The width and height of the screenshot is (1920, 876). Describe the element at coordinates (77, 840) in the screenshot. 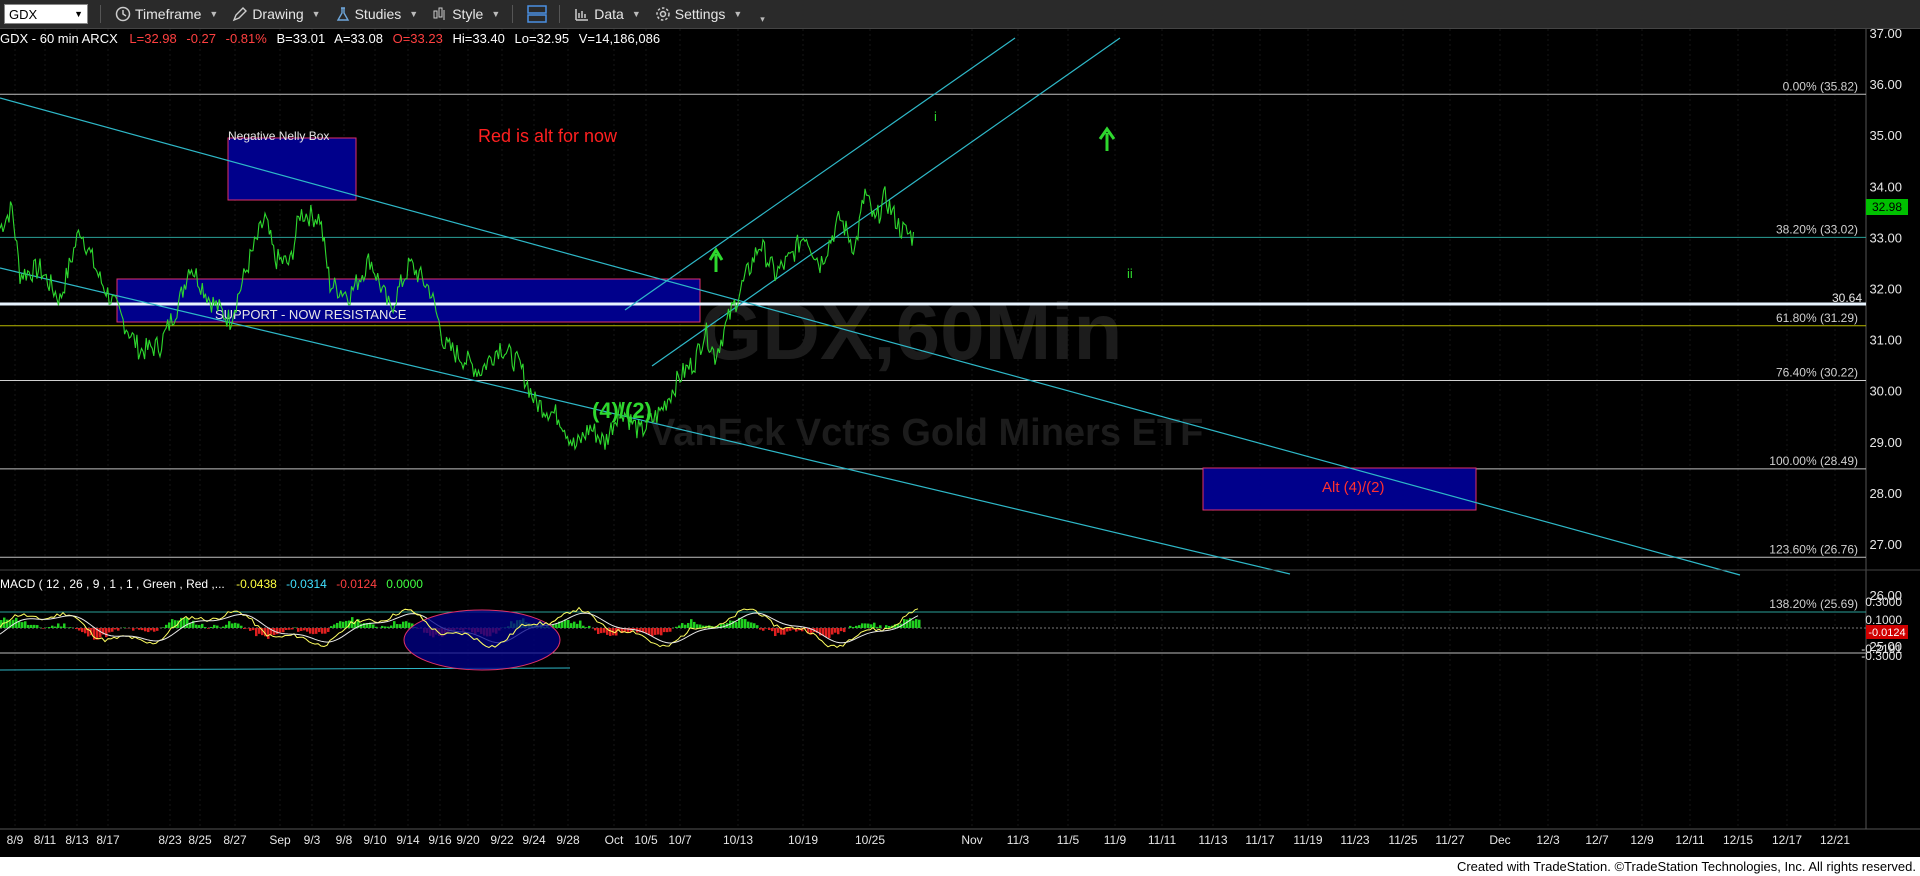

I see `time-axis-label: 8/13` at that location.